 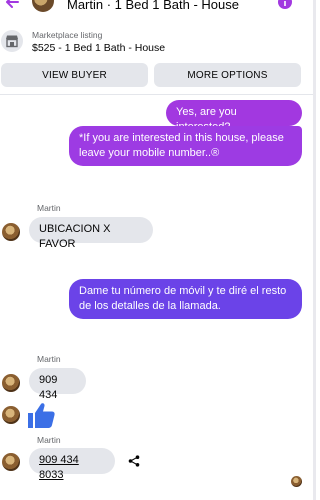 I want to click on thumbs-up-icon, so click(x=41, y=415).